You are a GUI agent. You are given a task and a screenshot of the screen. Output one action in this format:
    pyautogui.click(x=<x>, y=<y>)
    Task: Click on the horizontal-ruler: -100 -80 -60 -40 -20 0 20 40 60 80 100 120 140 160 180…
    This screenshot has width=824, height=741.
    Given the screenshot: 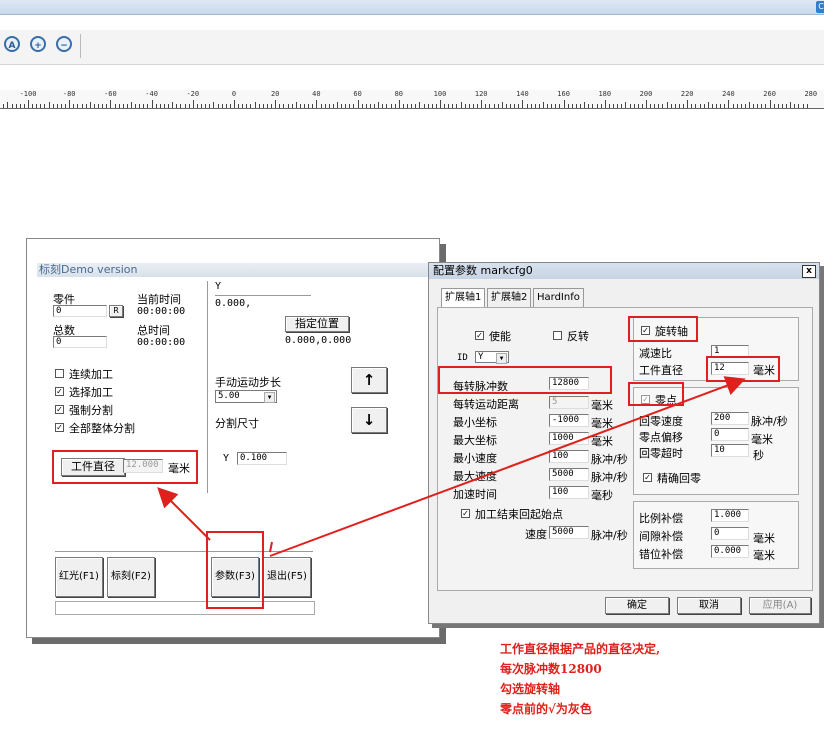 What is the action you would take?
    pyautogui.click(x=412, y=99)
    